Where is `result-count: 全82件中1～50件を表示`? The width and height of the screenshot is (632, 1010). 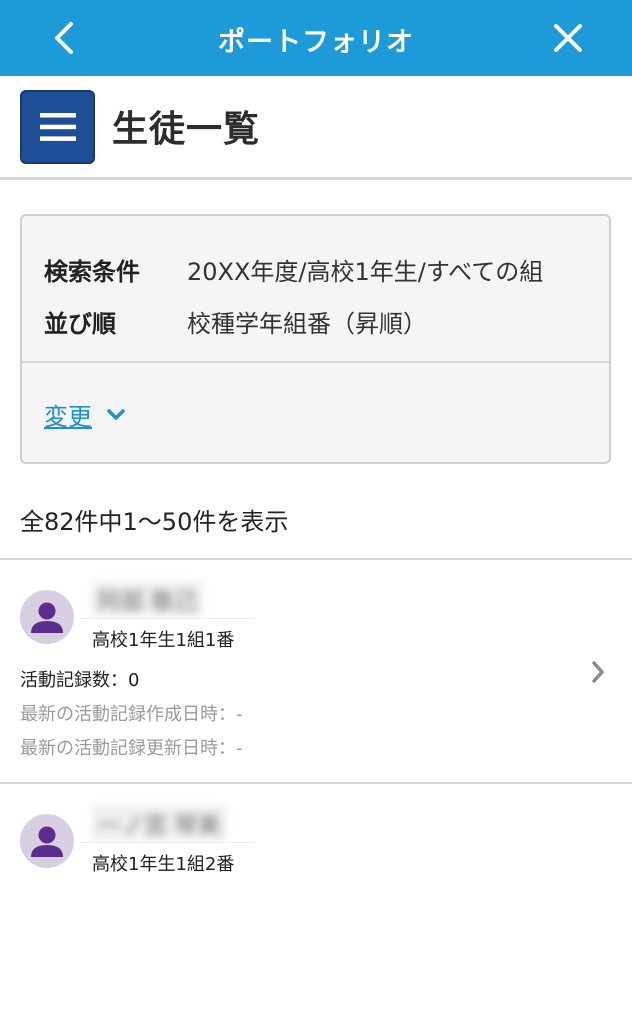
result-count: 全82件中1～50件を表示 is located at coordinates (154, 522).